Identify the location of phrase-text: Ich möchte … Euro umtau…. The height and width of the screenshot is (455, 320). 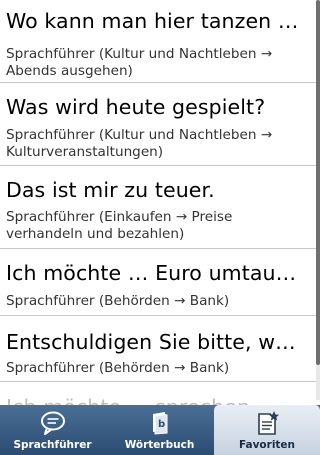
(151, 273).